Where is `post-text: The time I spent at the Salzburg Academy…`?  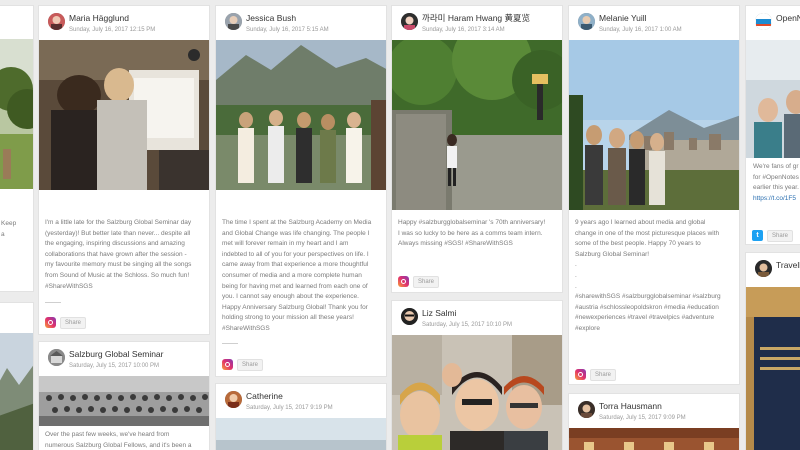 post-text: The time I spent at the Salzburg Academy… is located at coordinates (297, 275).